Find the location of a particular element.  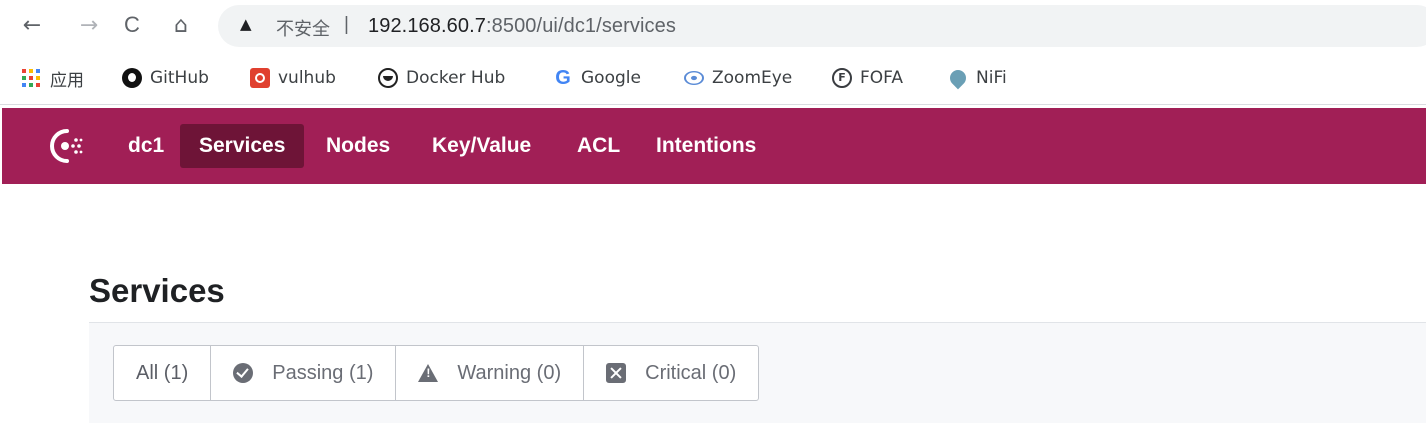

docker-icon is located at coordinates (388, 78).